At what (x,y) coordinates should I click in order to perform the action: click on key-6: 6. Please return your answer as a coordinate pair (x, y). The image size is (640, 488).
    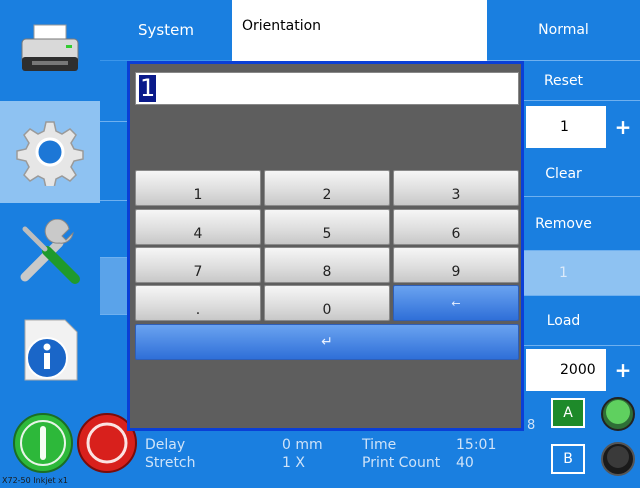
    Looking at the image, I should click on (456, 227).